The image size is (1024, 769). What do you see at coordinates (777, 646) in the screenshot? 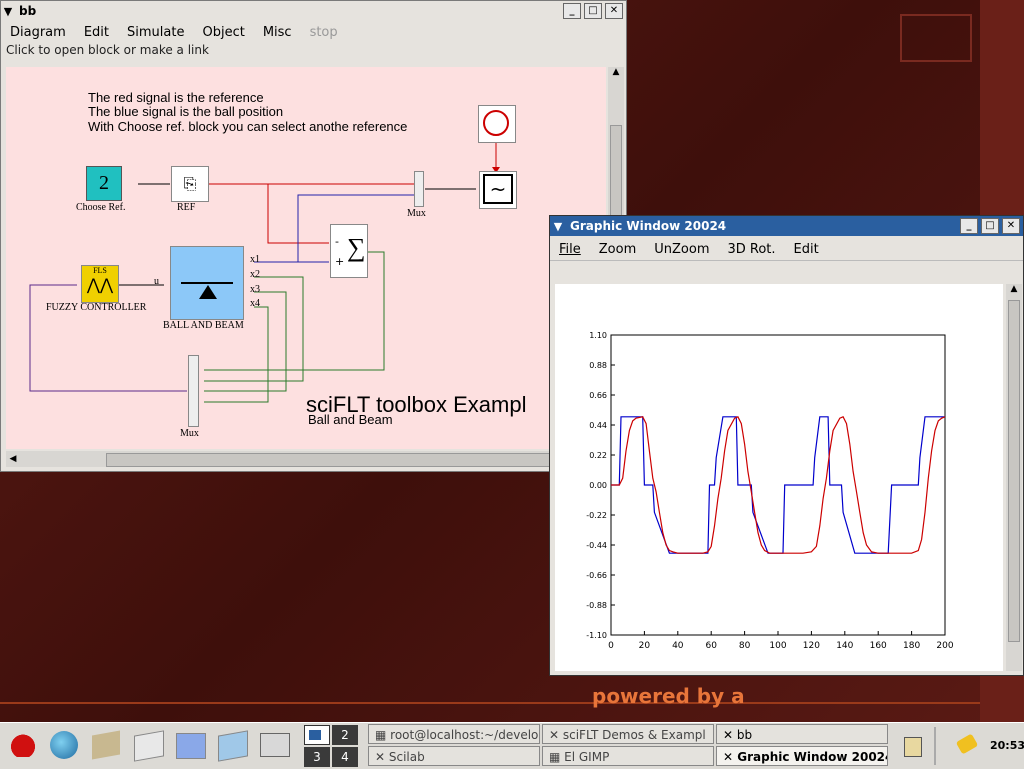
I see `x-tick-label: 100` at bounding box center [777, 646].